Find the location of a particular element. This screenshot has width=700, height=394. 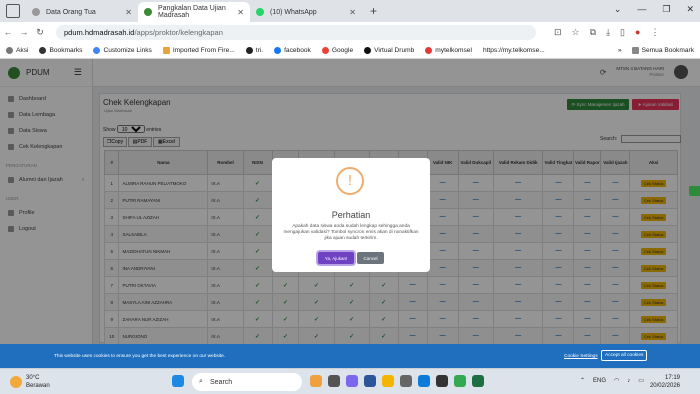

widget-app-icon is located at coordinates (316, 381).